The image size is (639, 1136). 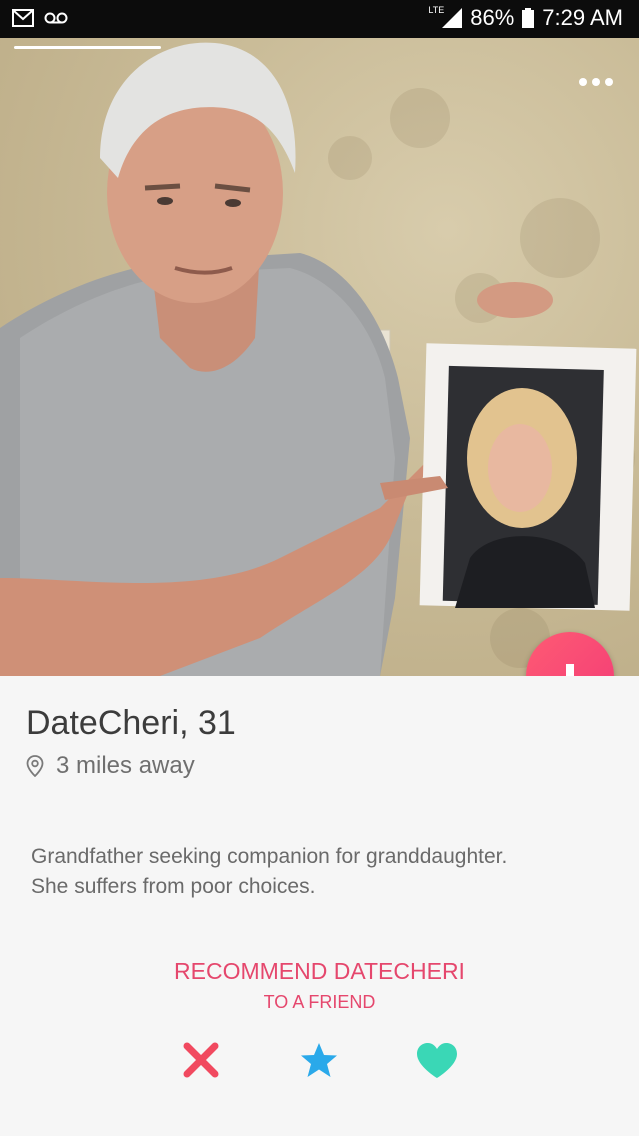 I want to click on battery-percent: 86%, so click(x=492, y=17).